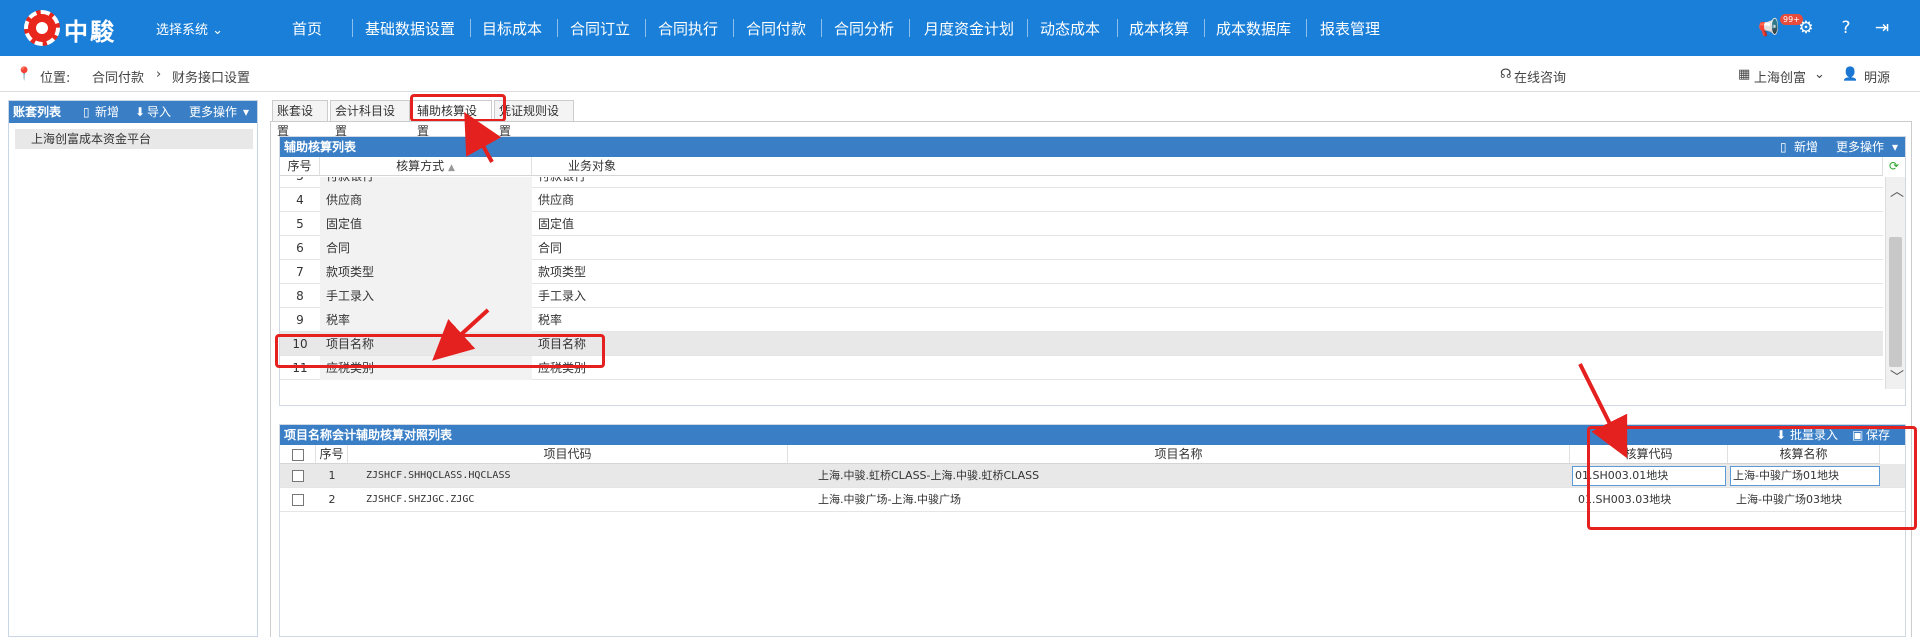  Describe the element at coordinates (1806, 28) in the screenshot. I see `gear-icon: ⚙` at that location.